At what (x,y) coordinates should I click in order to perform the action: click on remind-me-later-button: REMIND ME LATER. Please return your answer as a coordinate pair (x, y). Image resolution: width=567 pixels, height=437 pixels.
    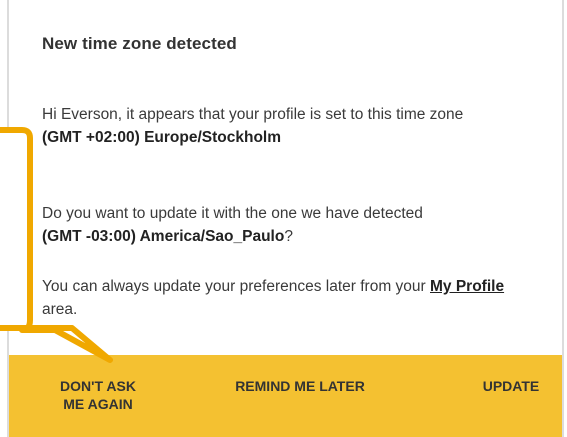
    Looking at the image, I should click on (300, 386).